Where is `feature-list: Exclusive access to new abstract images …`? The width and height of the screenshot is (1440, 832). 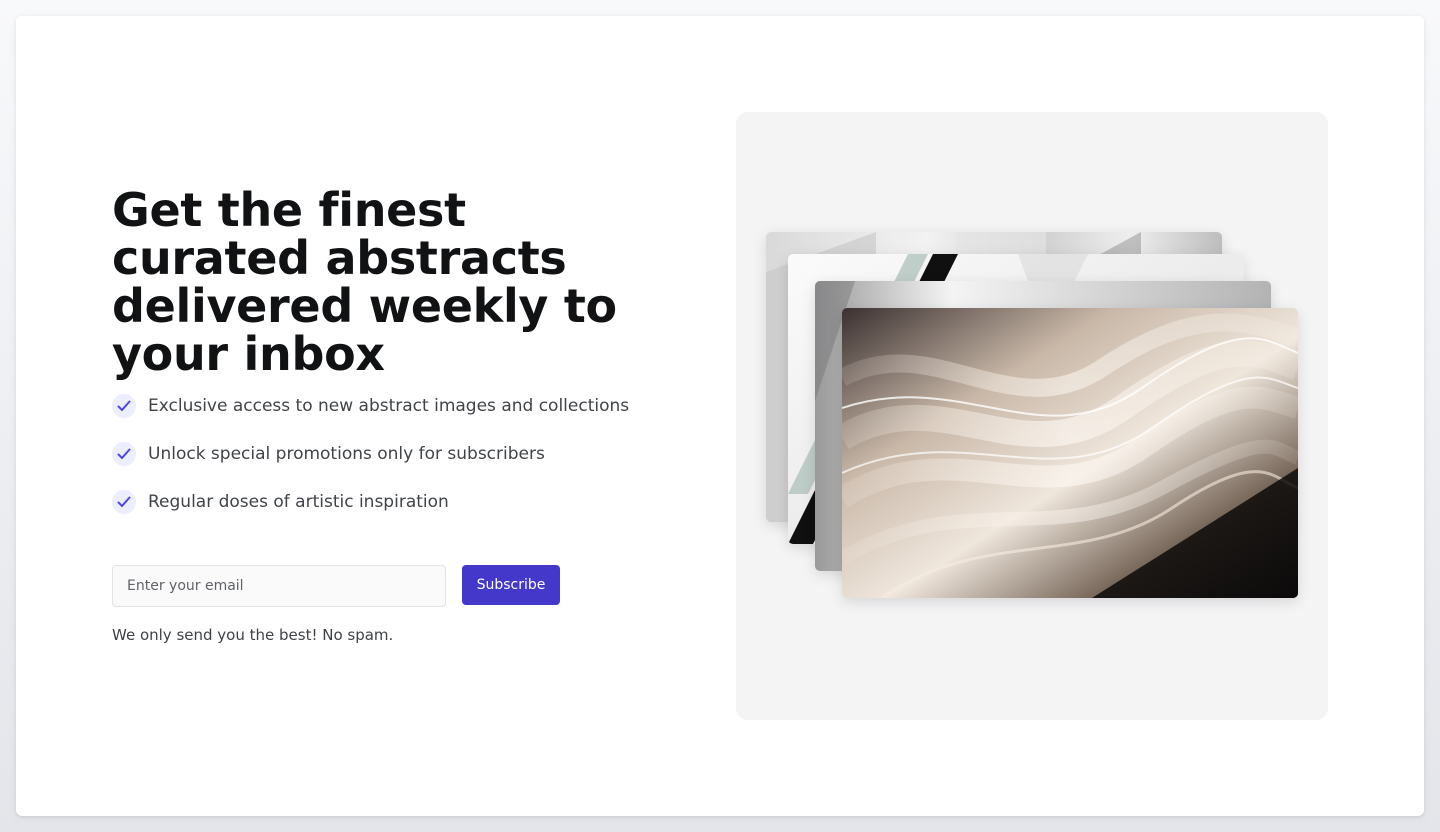 feature-list: Exclusive access to new abstract images … is located at coordinates (370, 466).